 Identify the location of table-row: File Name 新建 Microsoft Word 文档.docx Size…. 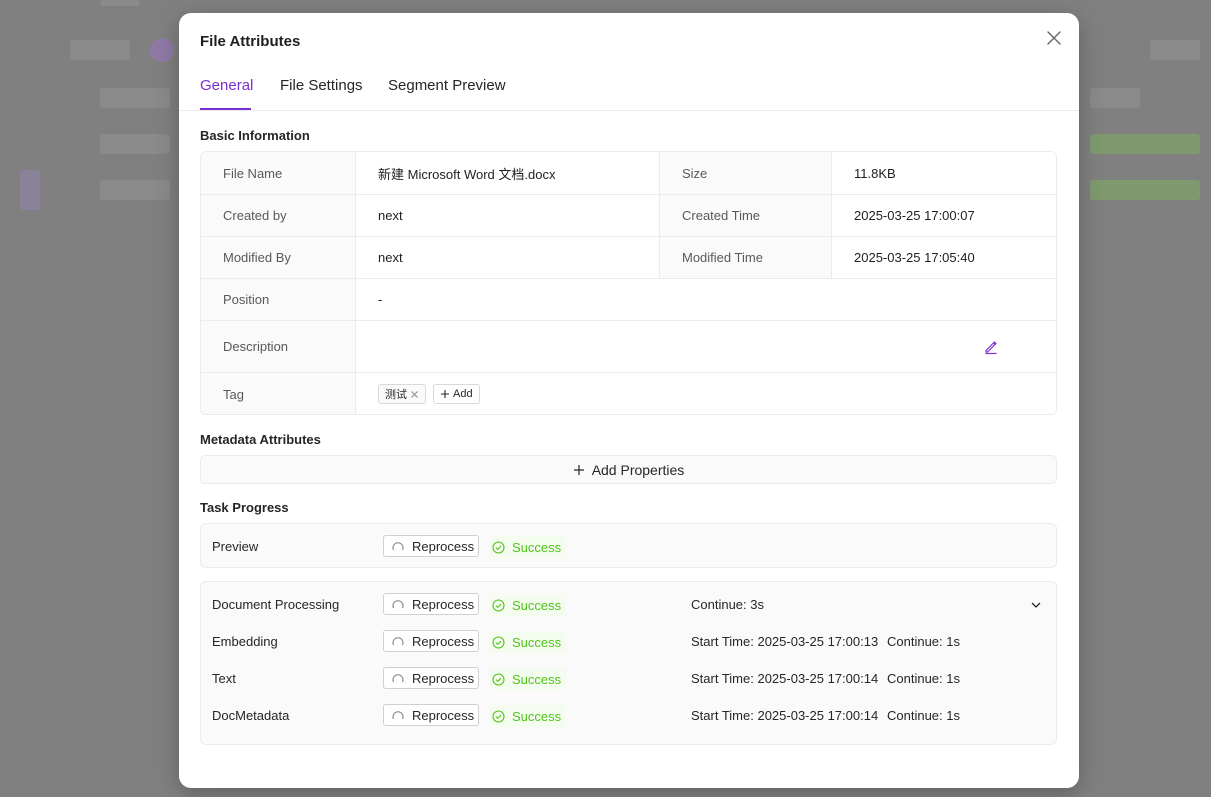
(628, 173).